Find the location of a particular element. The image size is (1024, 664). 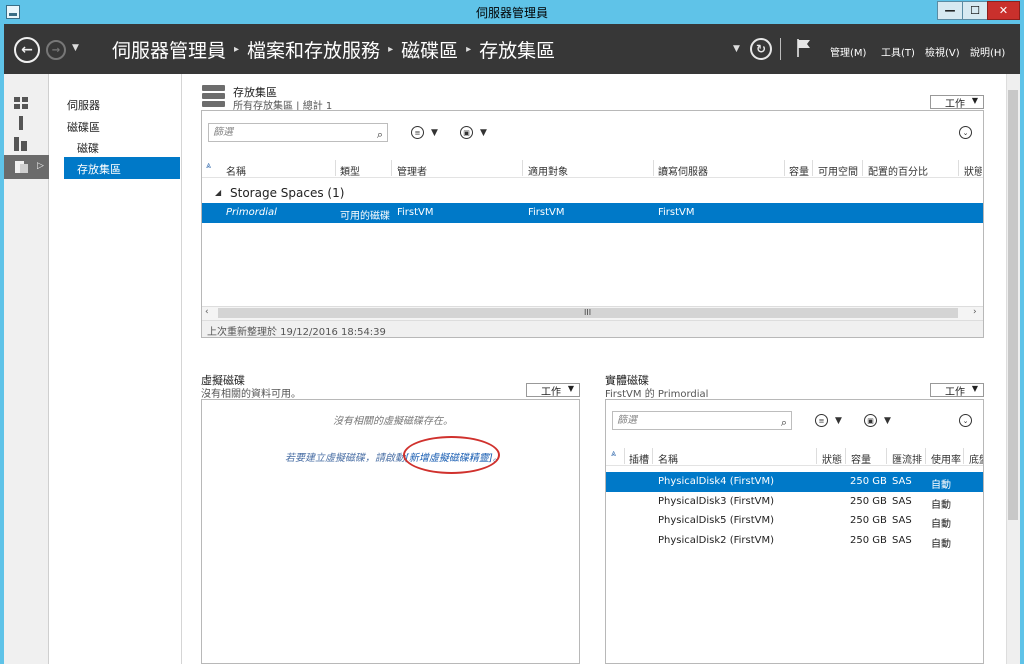

physical-disks-tasks-button: 工作 ▼ is located at coordinates (957, 390).